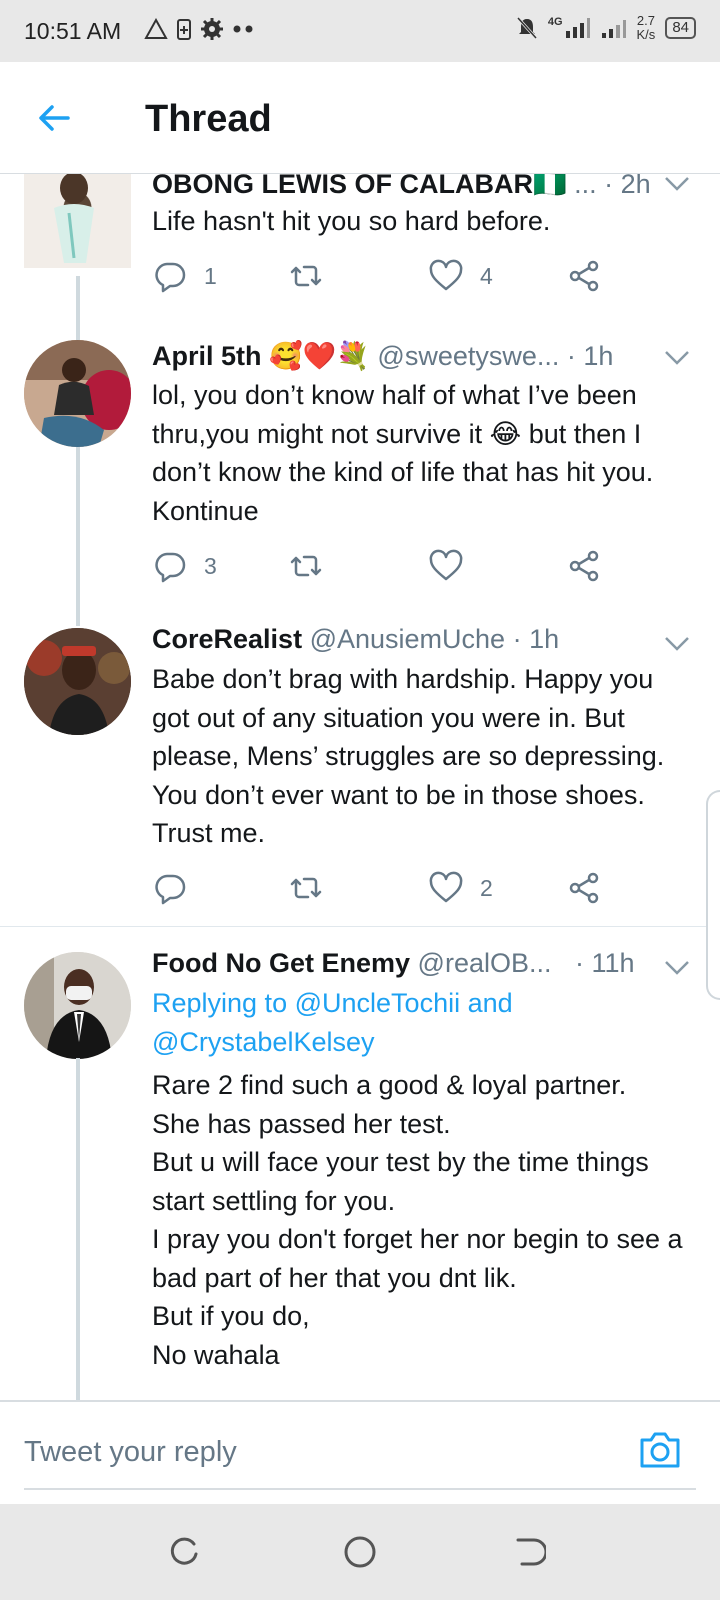 The width and height of the screenshot is (720, 1600). What do you see at coordinates (408, 639) in the screenshot?
I see `tweet-handle: @AnusiemUche` at bounding box center [408, 639].